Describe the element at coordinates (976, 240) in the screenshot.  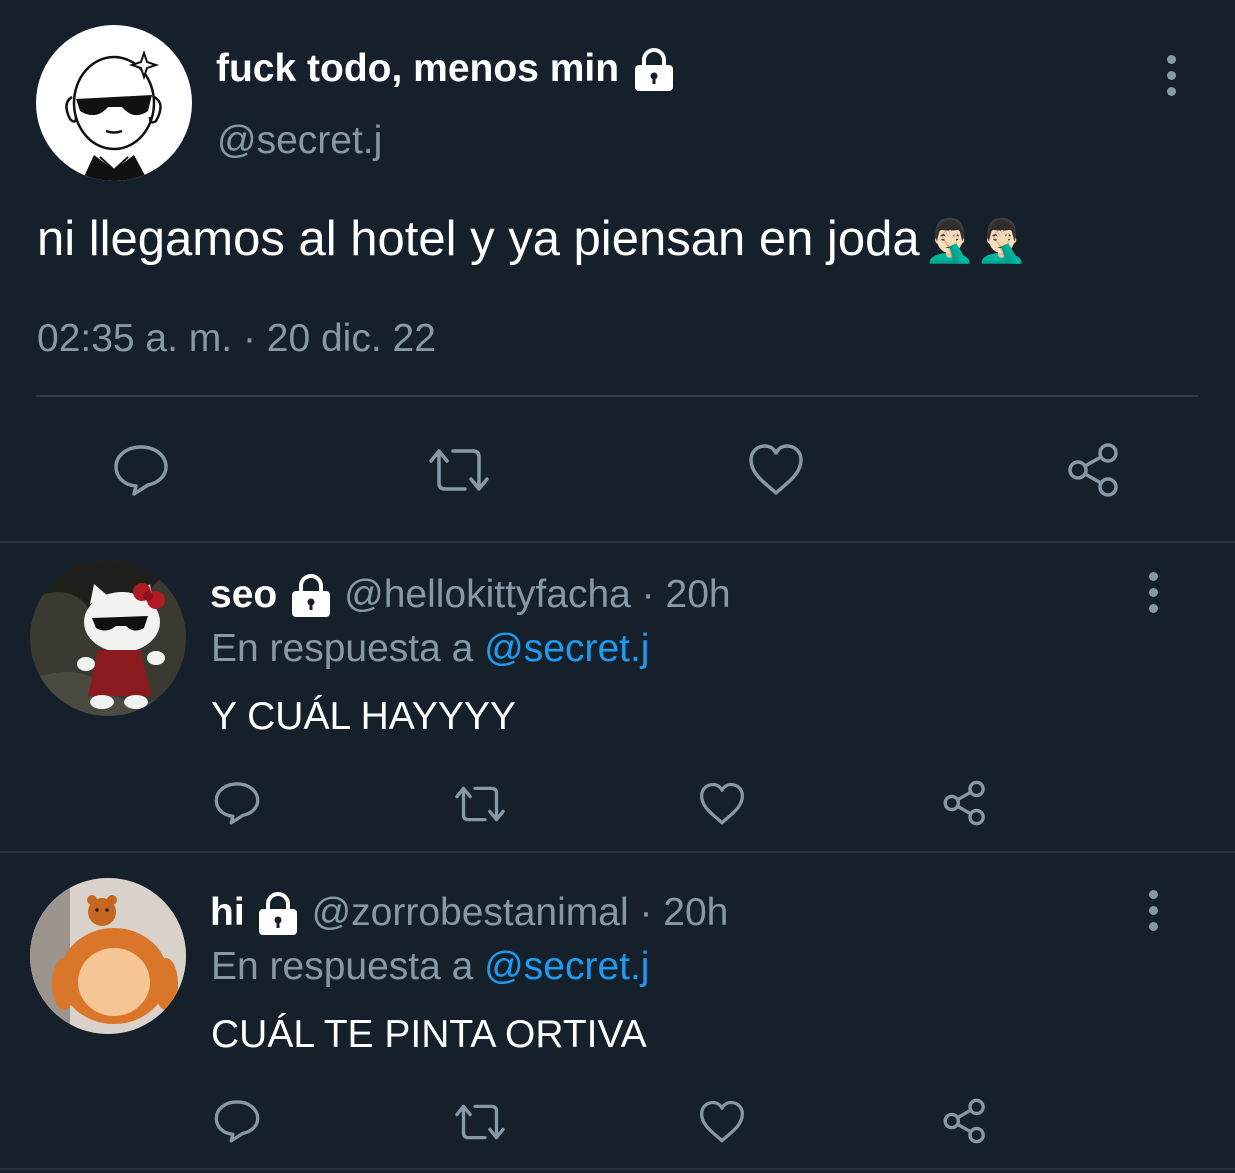
I see `facepalm-emoji: 🤦🏻‍♂️🤦🏻‍♂️` at that location.